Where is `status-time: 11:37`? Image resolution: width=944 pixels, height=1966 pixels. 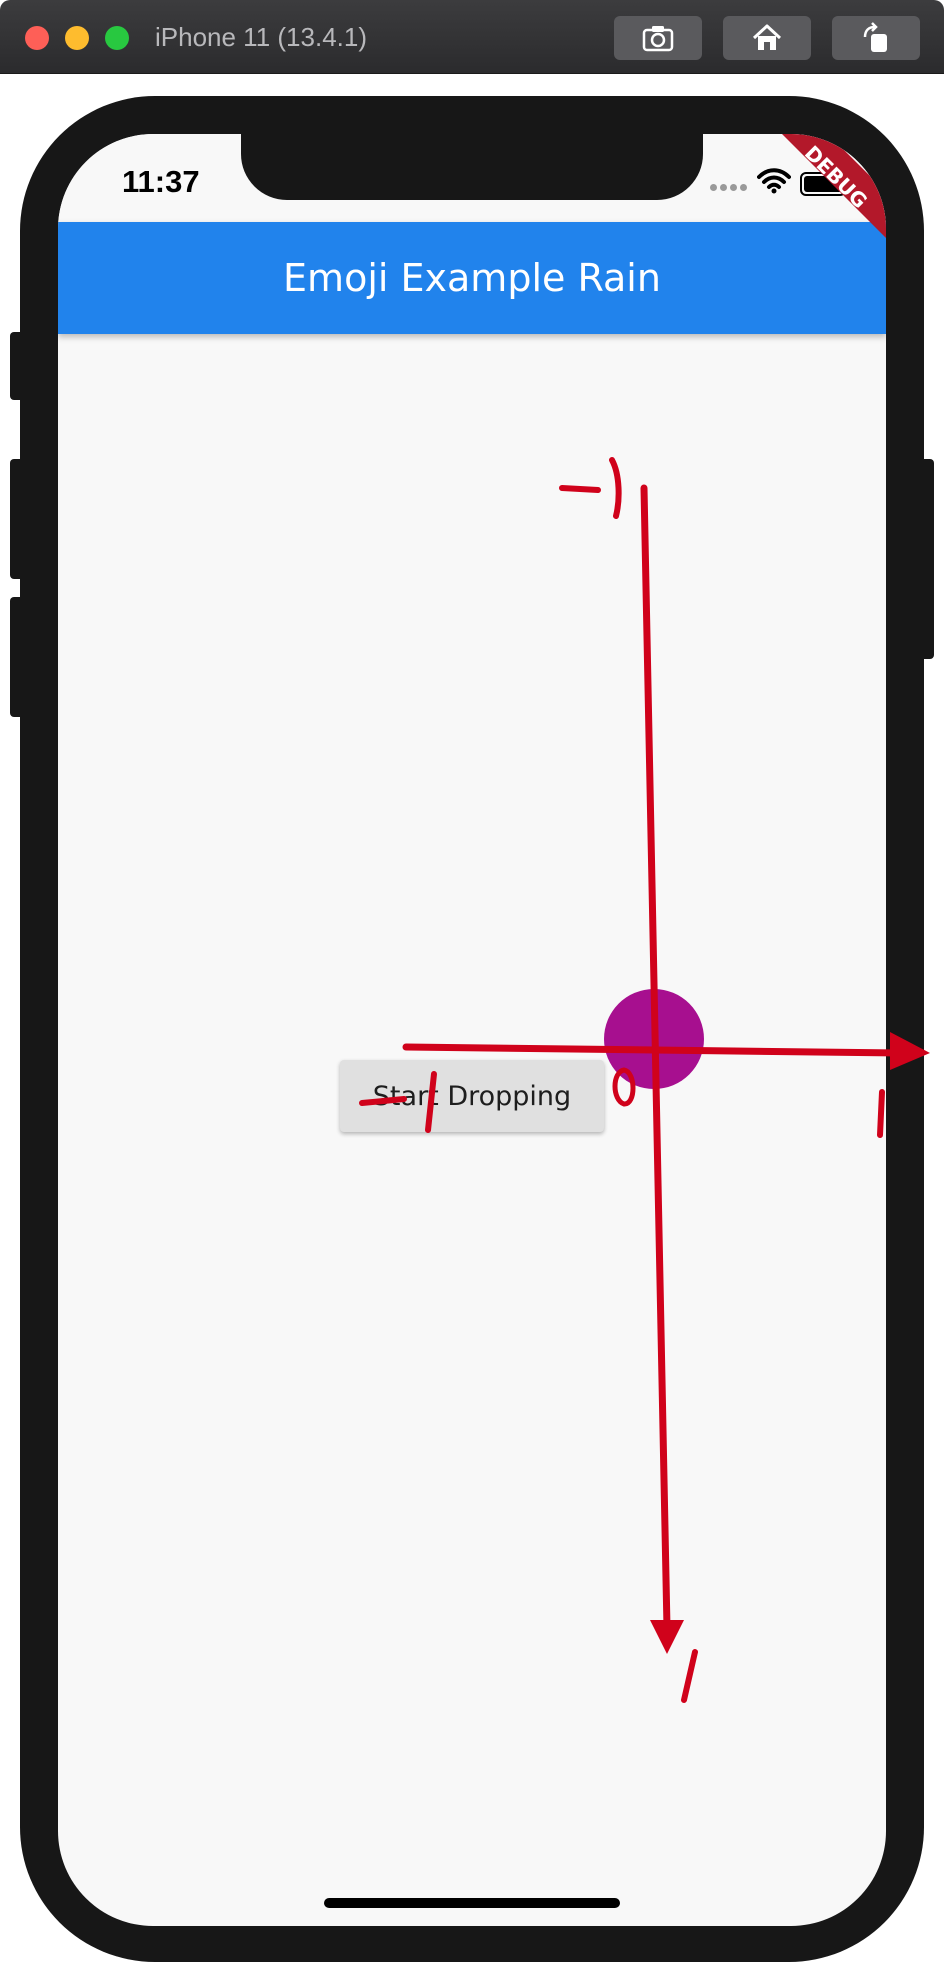 status-time: 11:37 is located at coordinates (161, 181).